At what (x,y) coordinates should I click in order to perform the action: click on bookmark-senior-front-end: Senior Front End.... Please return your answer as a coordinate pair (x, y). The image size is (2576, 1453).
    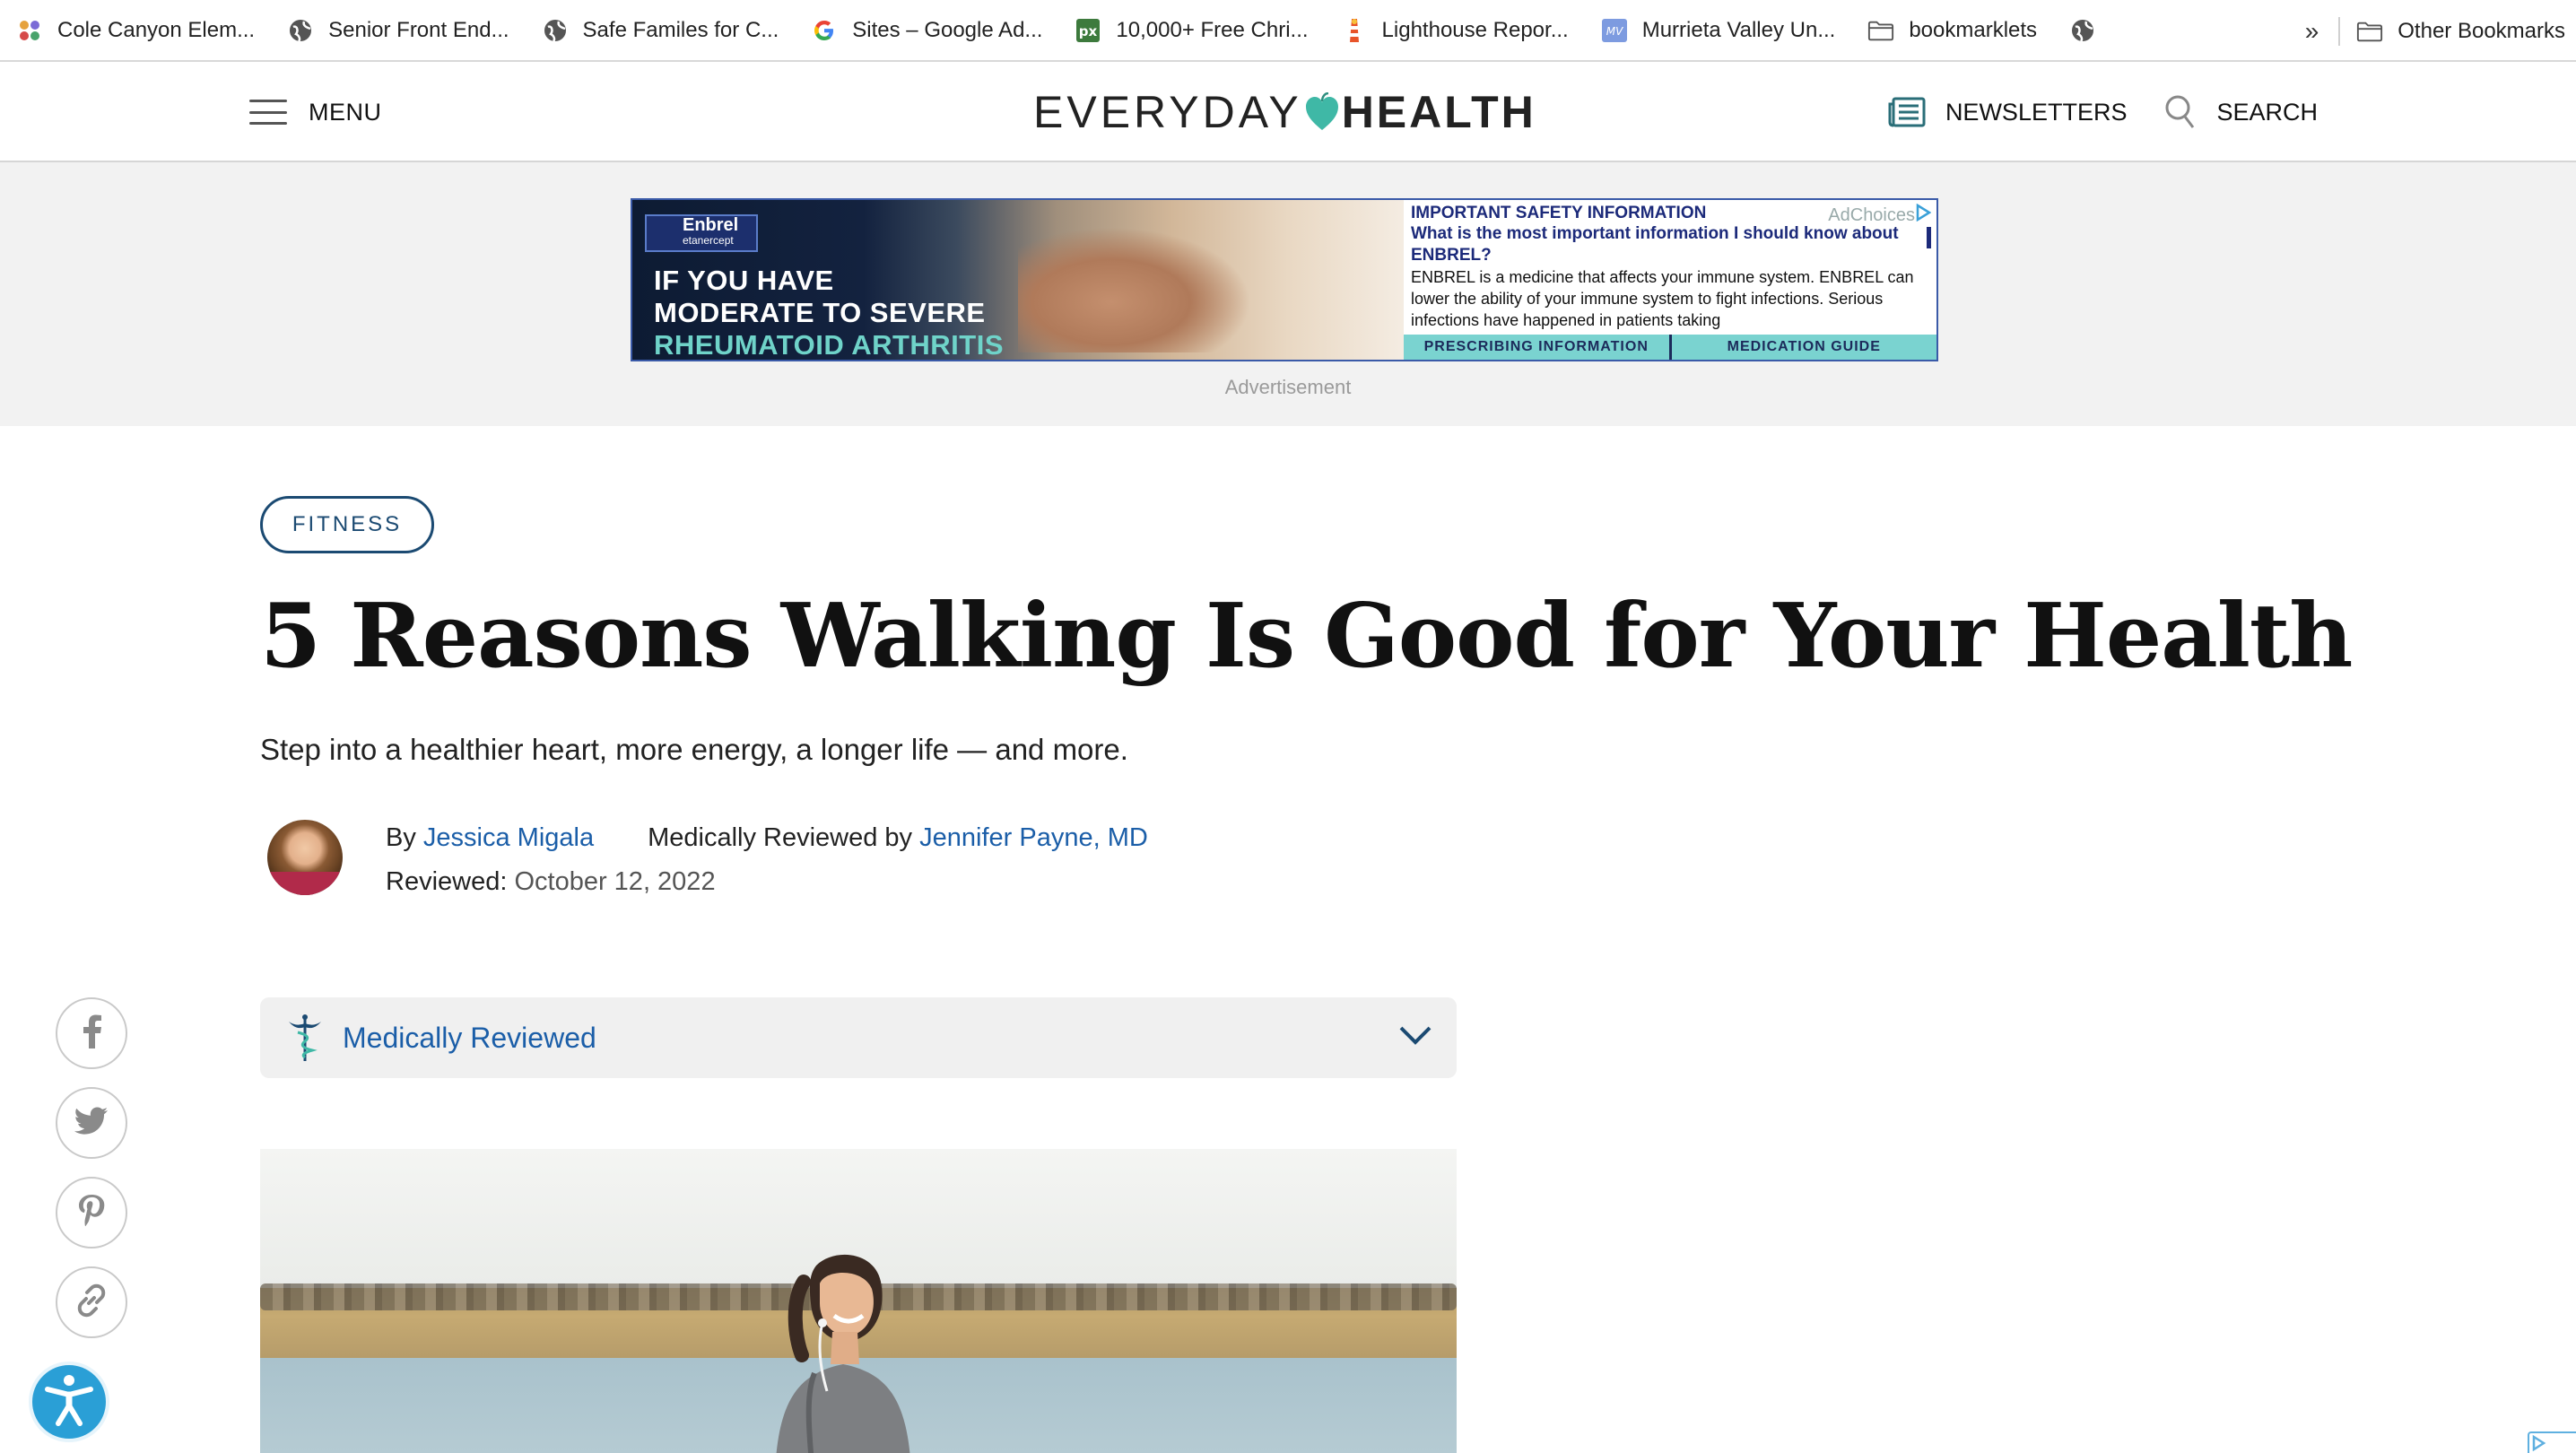
    Looking at the image, I should click on (398, 30).